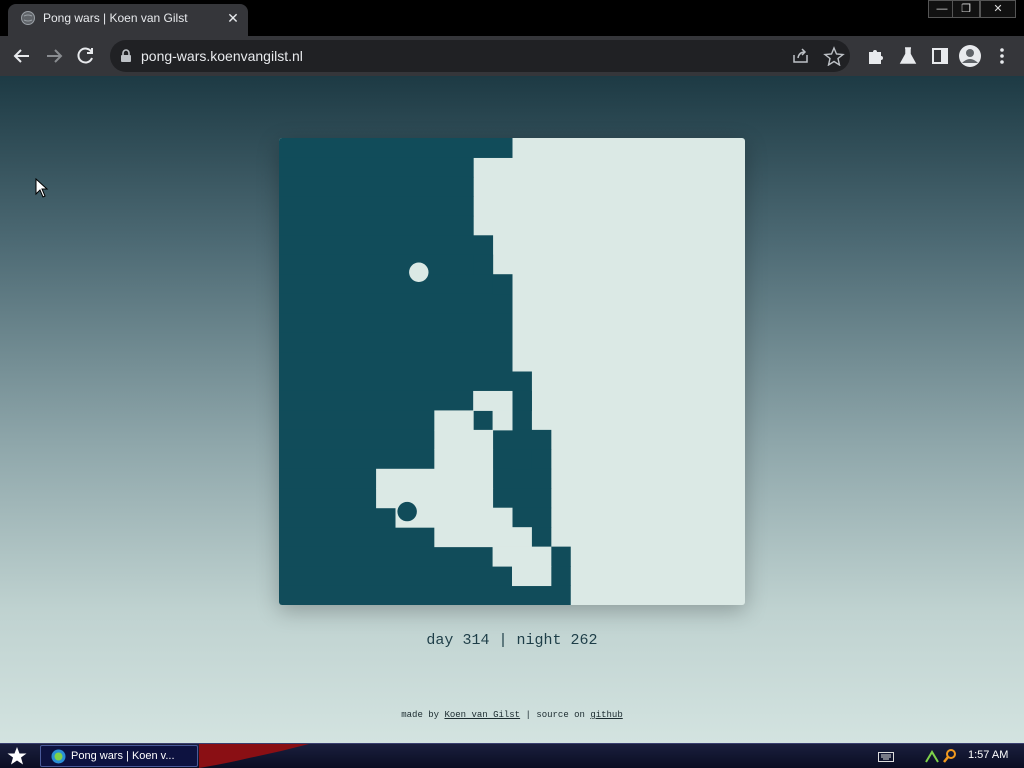 This screenshot has width=1024, height=768. I want to click on taskbar: Pong wars | Koen v... 1:57 AM, so click(512, 755).